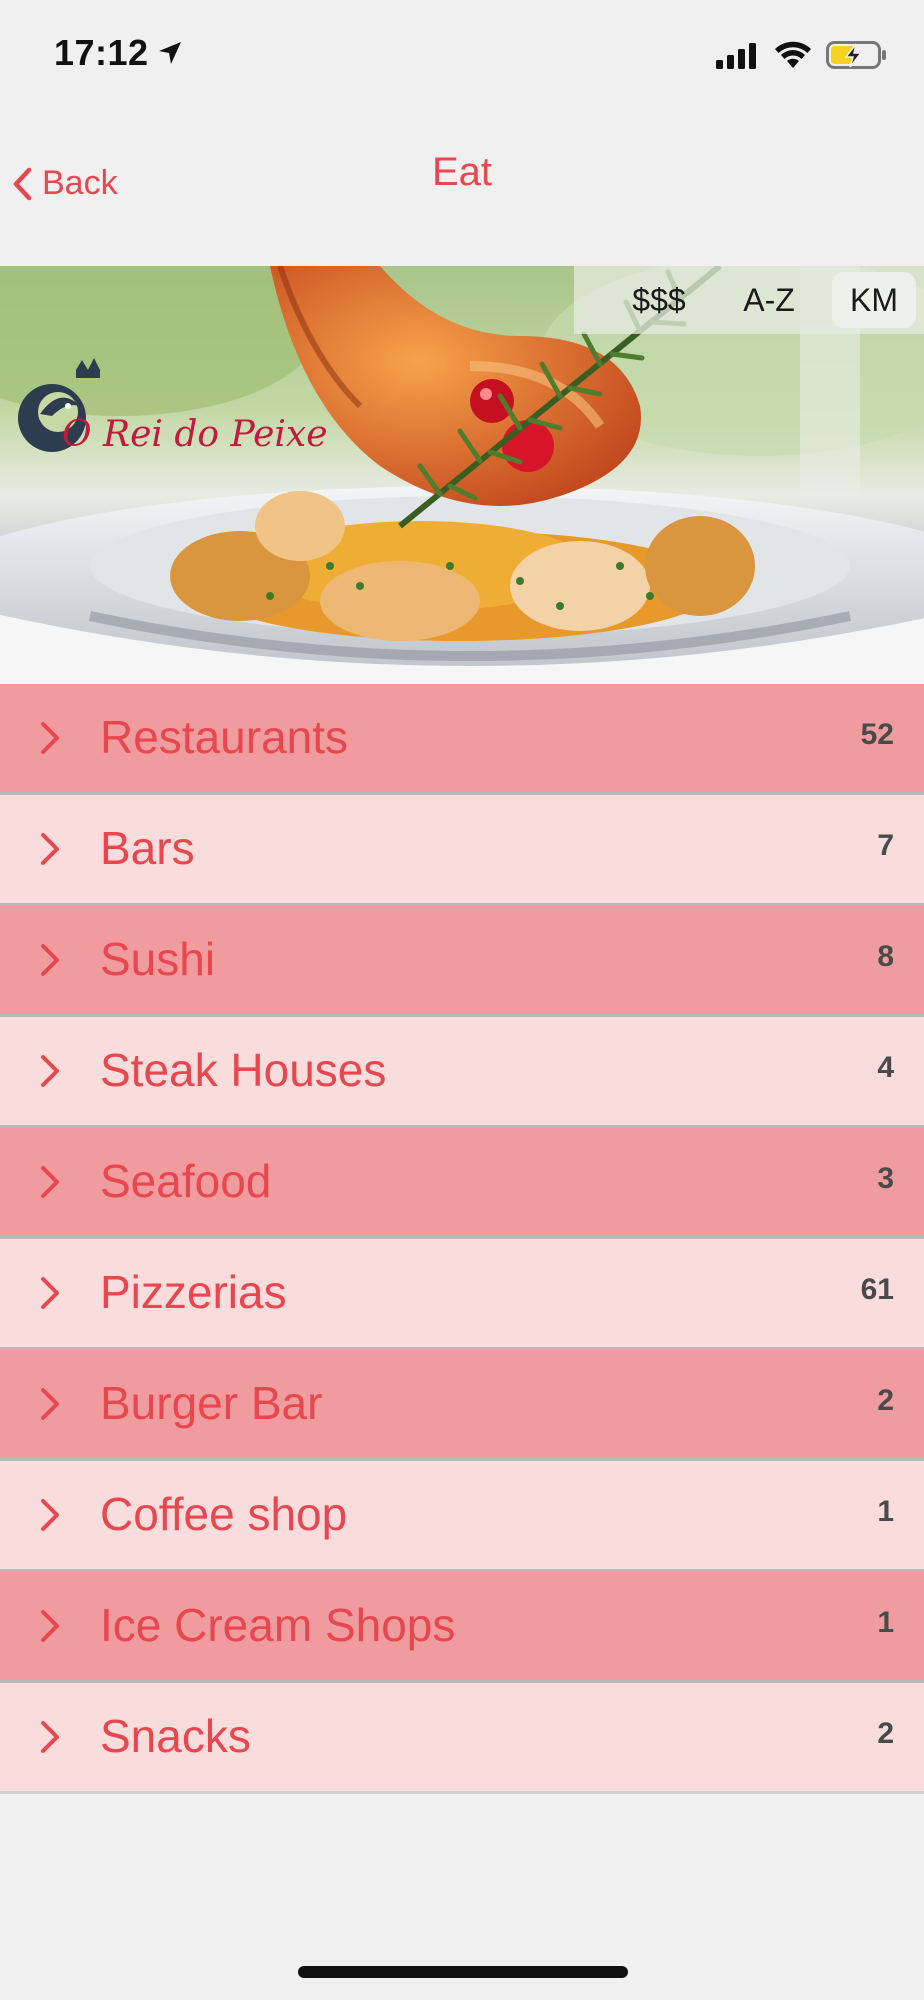 The image size is (924, 2000). What do you see at coordinates (147, 848) in the screenshot?
I see `category-label: Bars` at bounding box center [147, 848].